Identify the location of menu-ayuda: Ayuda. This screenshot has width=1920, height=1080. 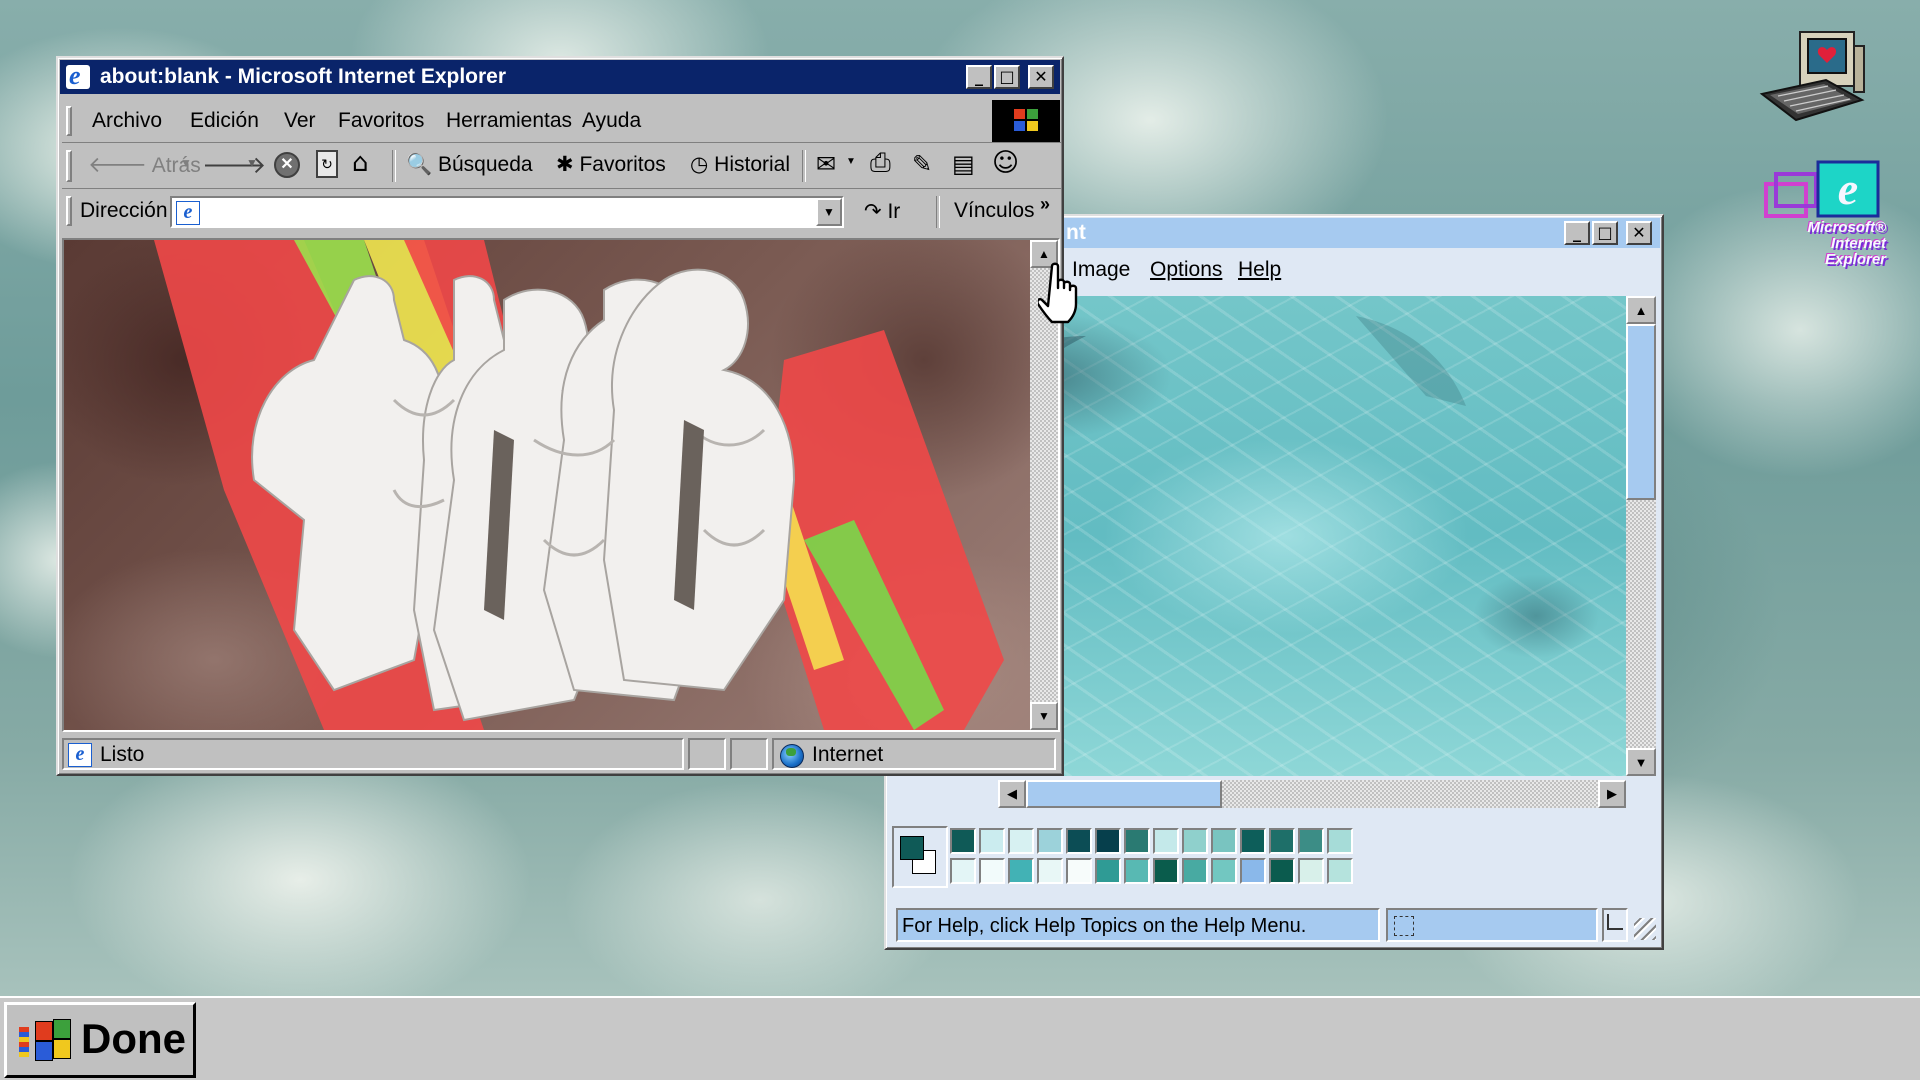
(611, 121).